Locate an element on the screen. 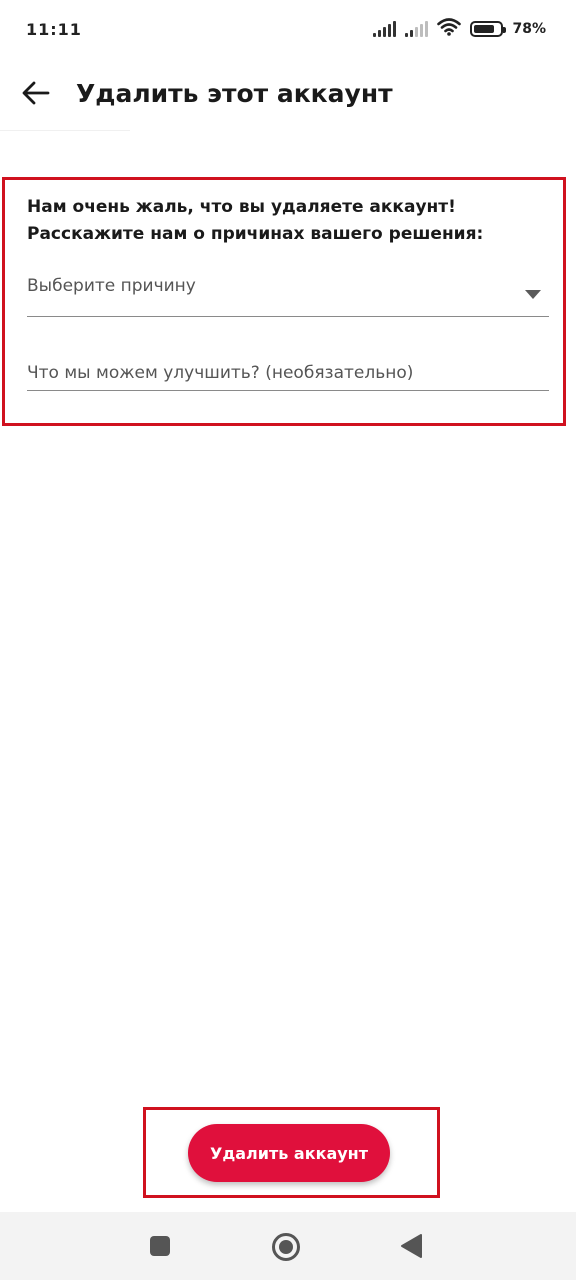 The width and height of the screenshot is (576, 1280). battery-icon is located at coordinates (488, 29).